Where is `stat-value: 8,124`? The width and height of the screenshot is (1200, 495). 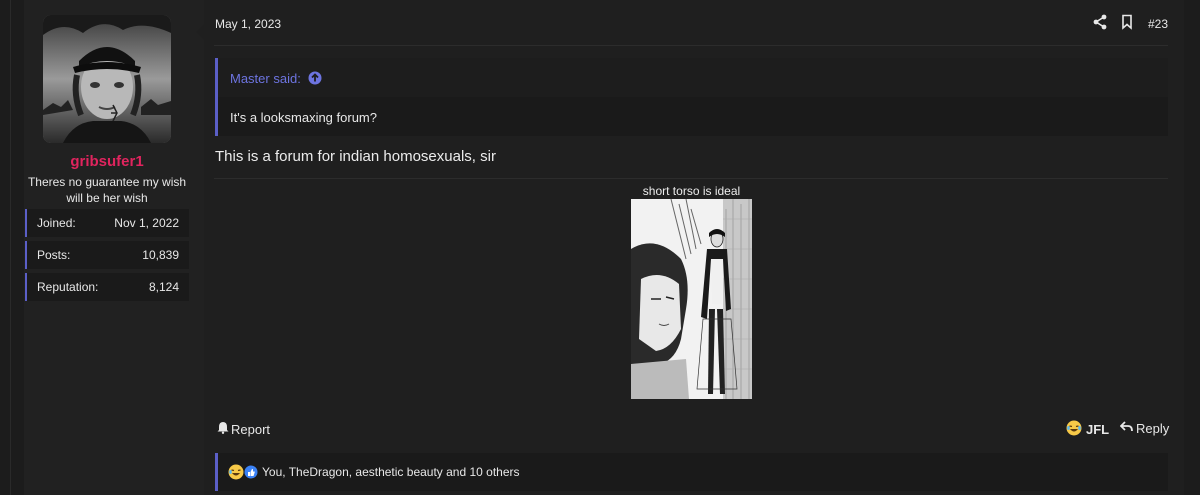
stat-value: 8,124 is located at coordinates (163, 287).